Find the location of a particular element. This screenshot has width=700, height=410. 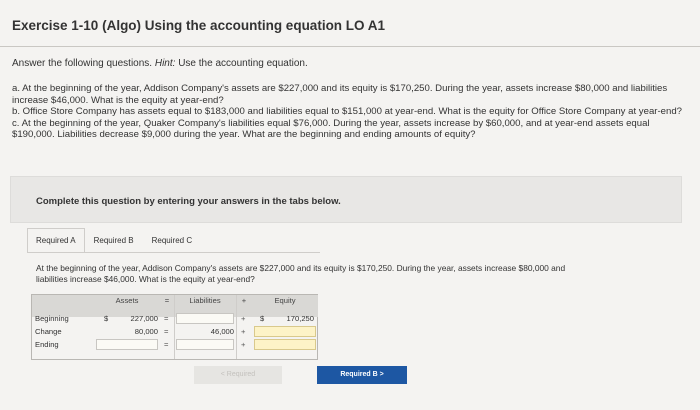

change-assets-value: 80,000 is located at coordinates (146, 331).